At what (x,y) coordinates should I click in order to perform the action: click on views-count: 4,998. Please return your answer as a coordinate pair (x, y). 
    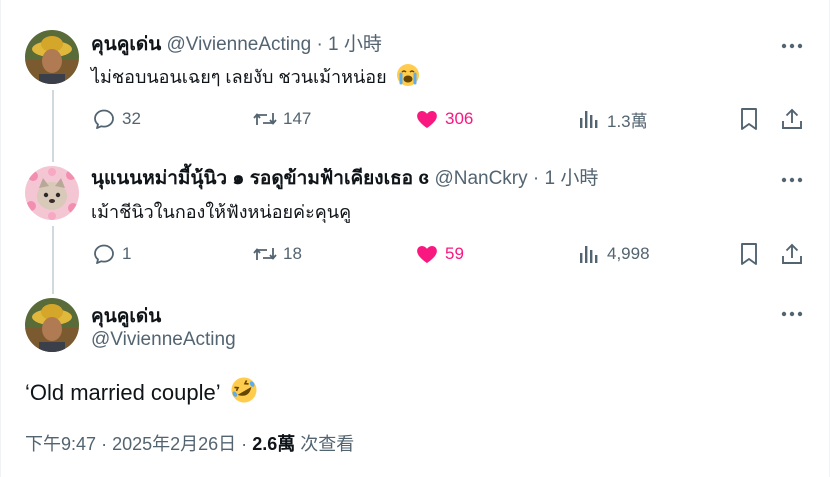
    Looking at the image, I should click on (628, 253).